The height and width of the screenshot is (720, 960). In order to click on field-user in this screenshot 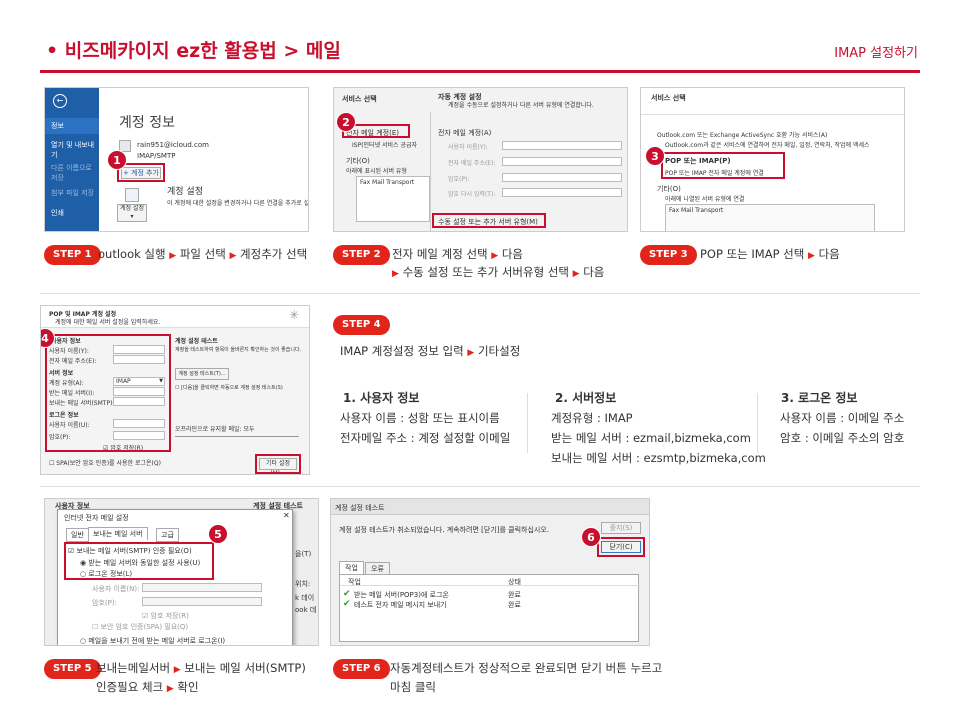, I will do `click(562, 145)`.